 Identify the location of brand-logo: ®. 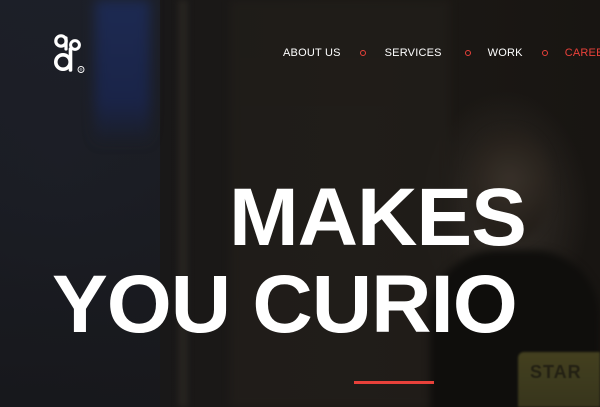
(70, 54).